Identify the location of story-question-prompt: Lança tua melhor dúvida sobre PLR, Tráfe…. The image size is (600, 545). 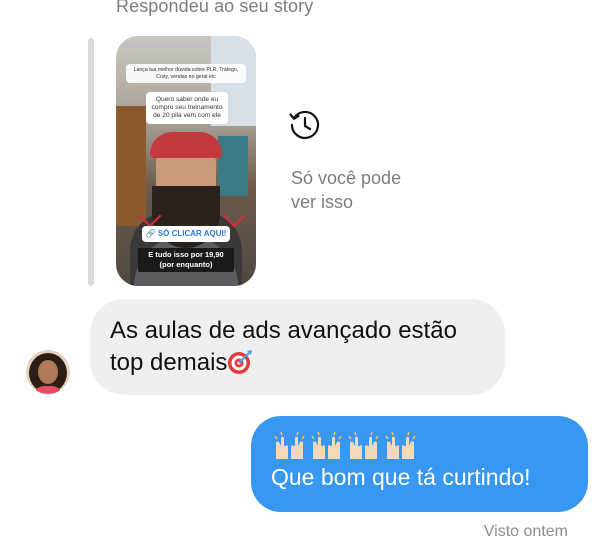
(186, 73).